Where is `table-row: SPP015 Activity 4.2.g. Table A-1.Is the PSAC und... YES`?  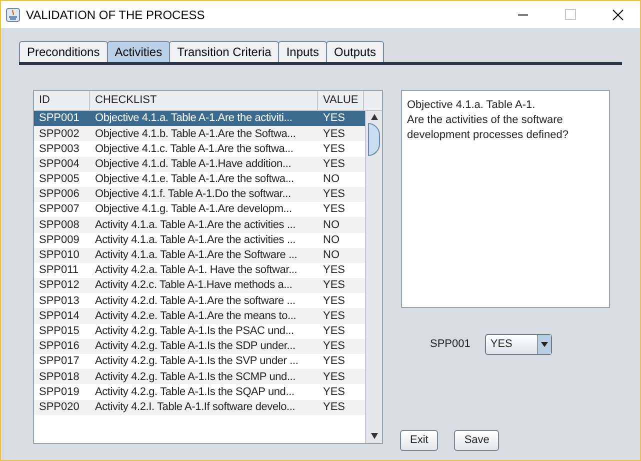
table-row: SPP015 Activity 4.2.g. Table A-1.Is the PSAC und... YES is located at coordinates (199, 331).